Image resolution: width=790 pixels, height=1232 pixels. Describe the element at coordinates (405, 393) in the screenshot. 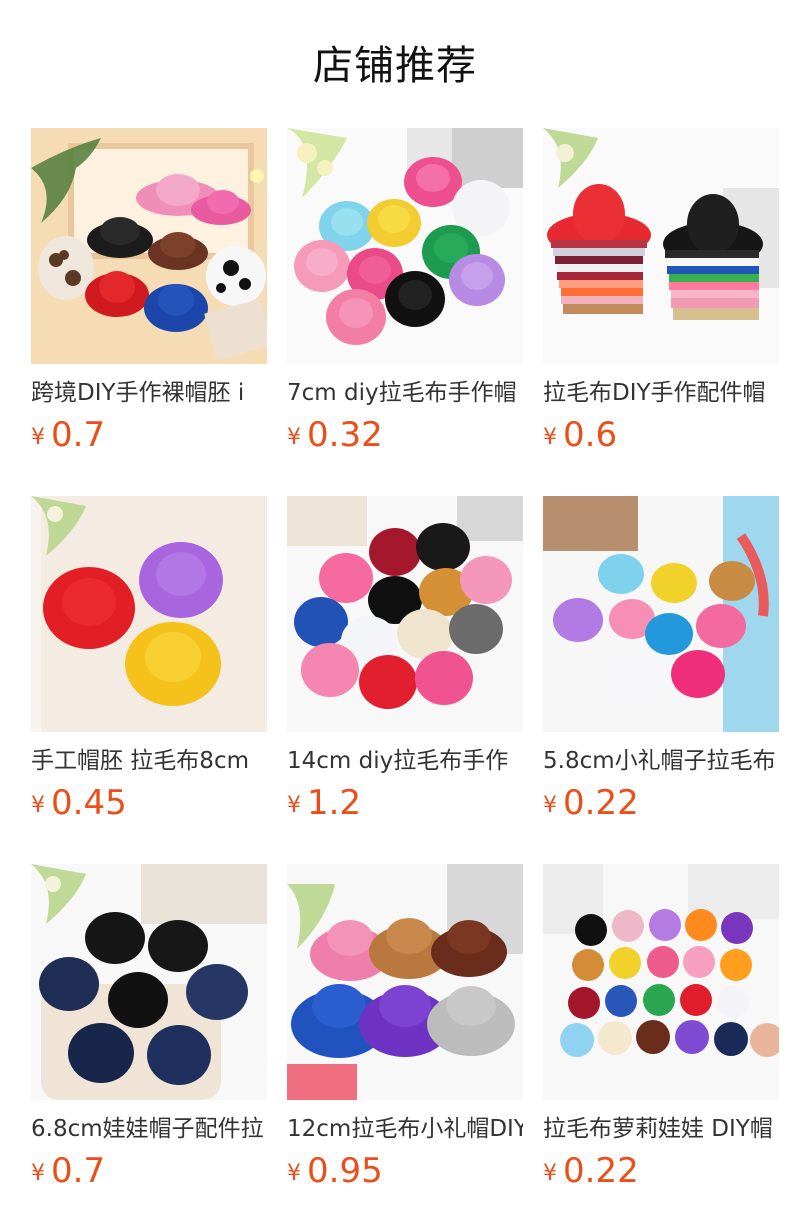

I see `product-name: 7cm diy拉毛布手作帽` at that location.